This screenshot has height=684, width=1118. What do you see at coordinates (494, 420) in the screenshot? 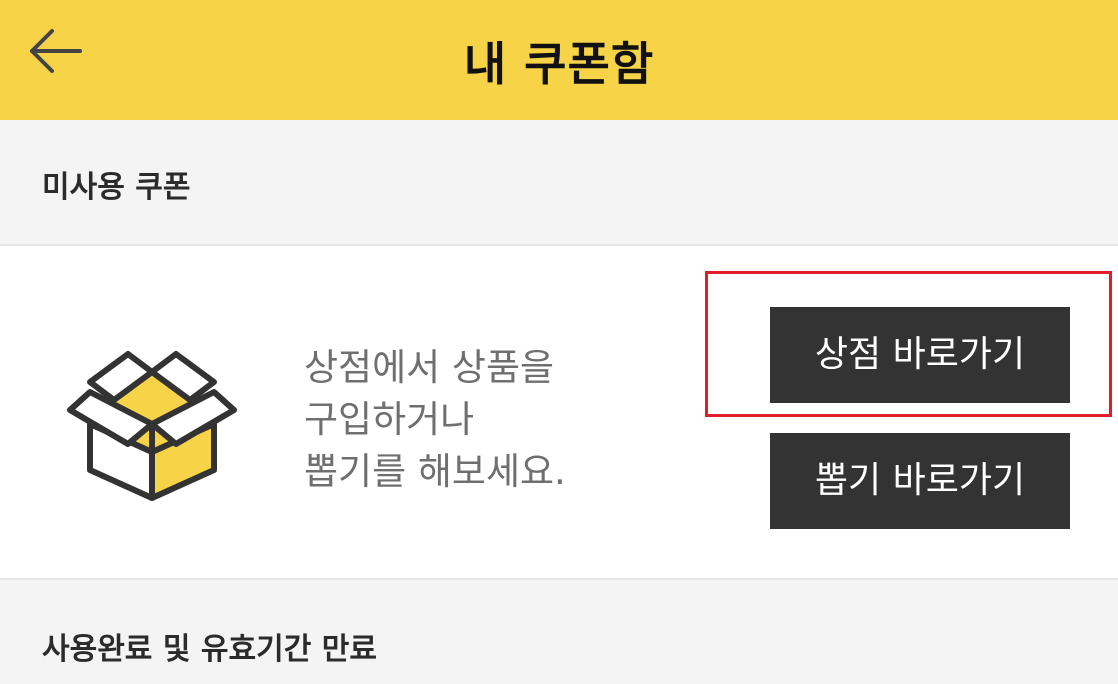
I see `empty-state-message: 상점에서 상품을 구입하거나 뽑기를 해보세요.` at bounding box center [494, 420].